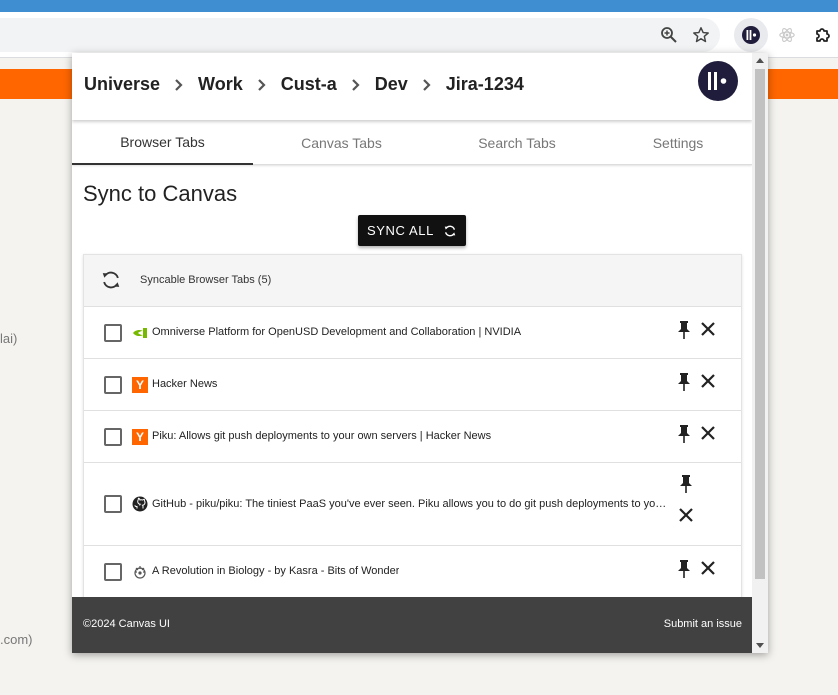 The width and height of the screenshot is (838, 695). What do you see at coordinates (517, 143) in the screenshot?
I see `tab-search-tabs: Search Tabs` at bounding box center [517, 143].